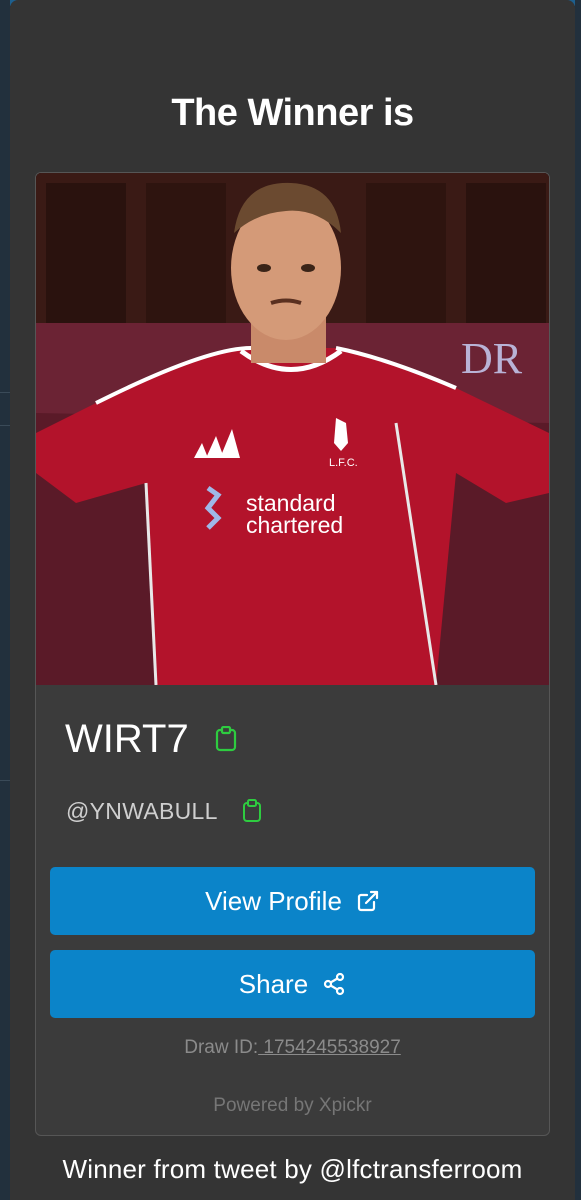 This screenshot has height=1200, width=581. I want to click on view-profile-label: View Profile, so click(273, 900).